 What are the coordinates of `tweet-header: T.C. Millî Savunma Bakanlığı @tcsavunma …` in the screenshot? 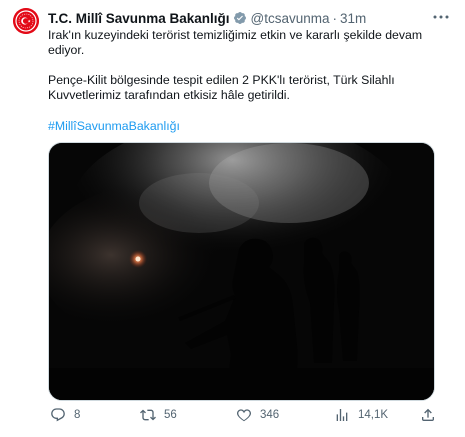 It's located at (207, 18).